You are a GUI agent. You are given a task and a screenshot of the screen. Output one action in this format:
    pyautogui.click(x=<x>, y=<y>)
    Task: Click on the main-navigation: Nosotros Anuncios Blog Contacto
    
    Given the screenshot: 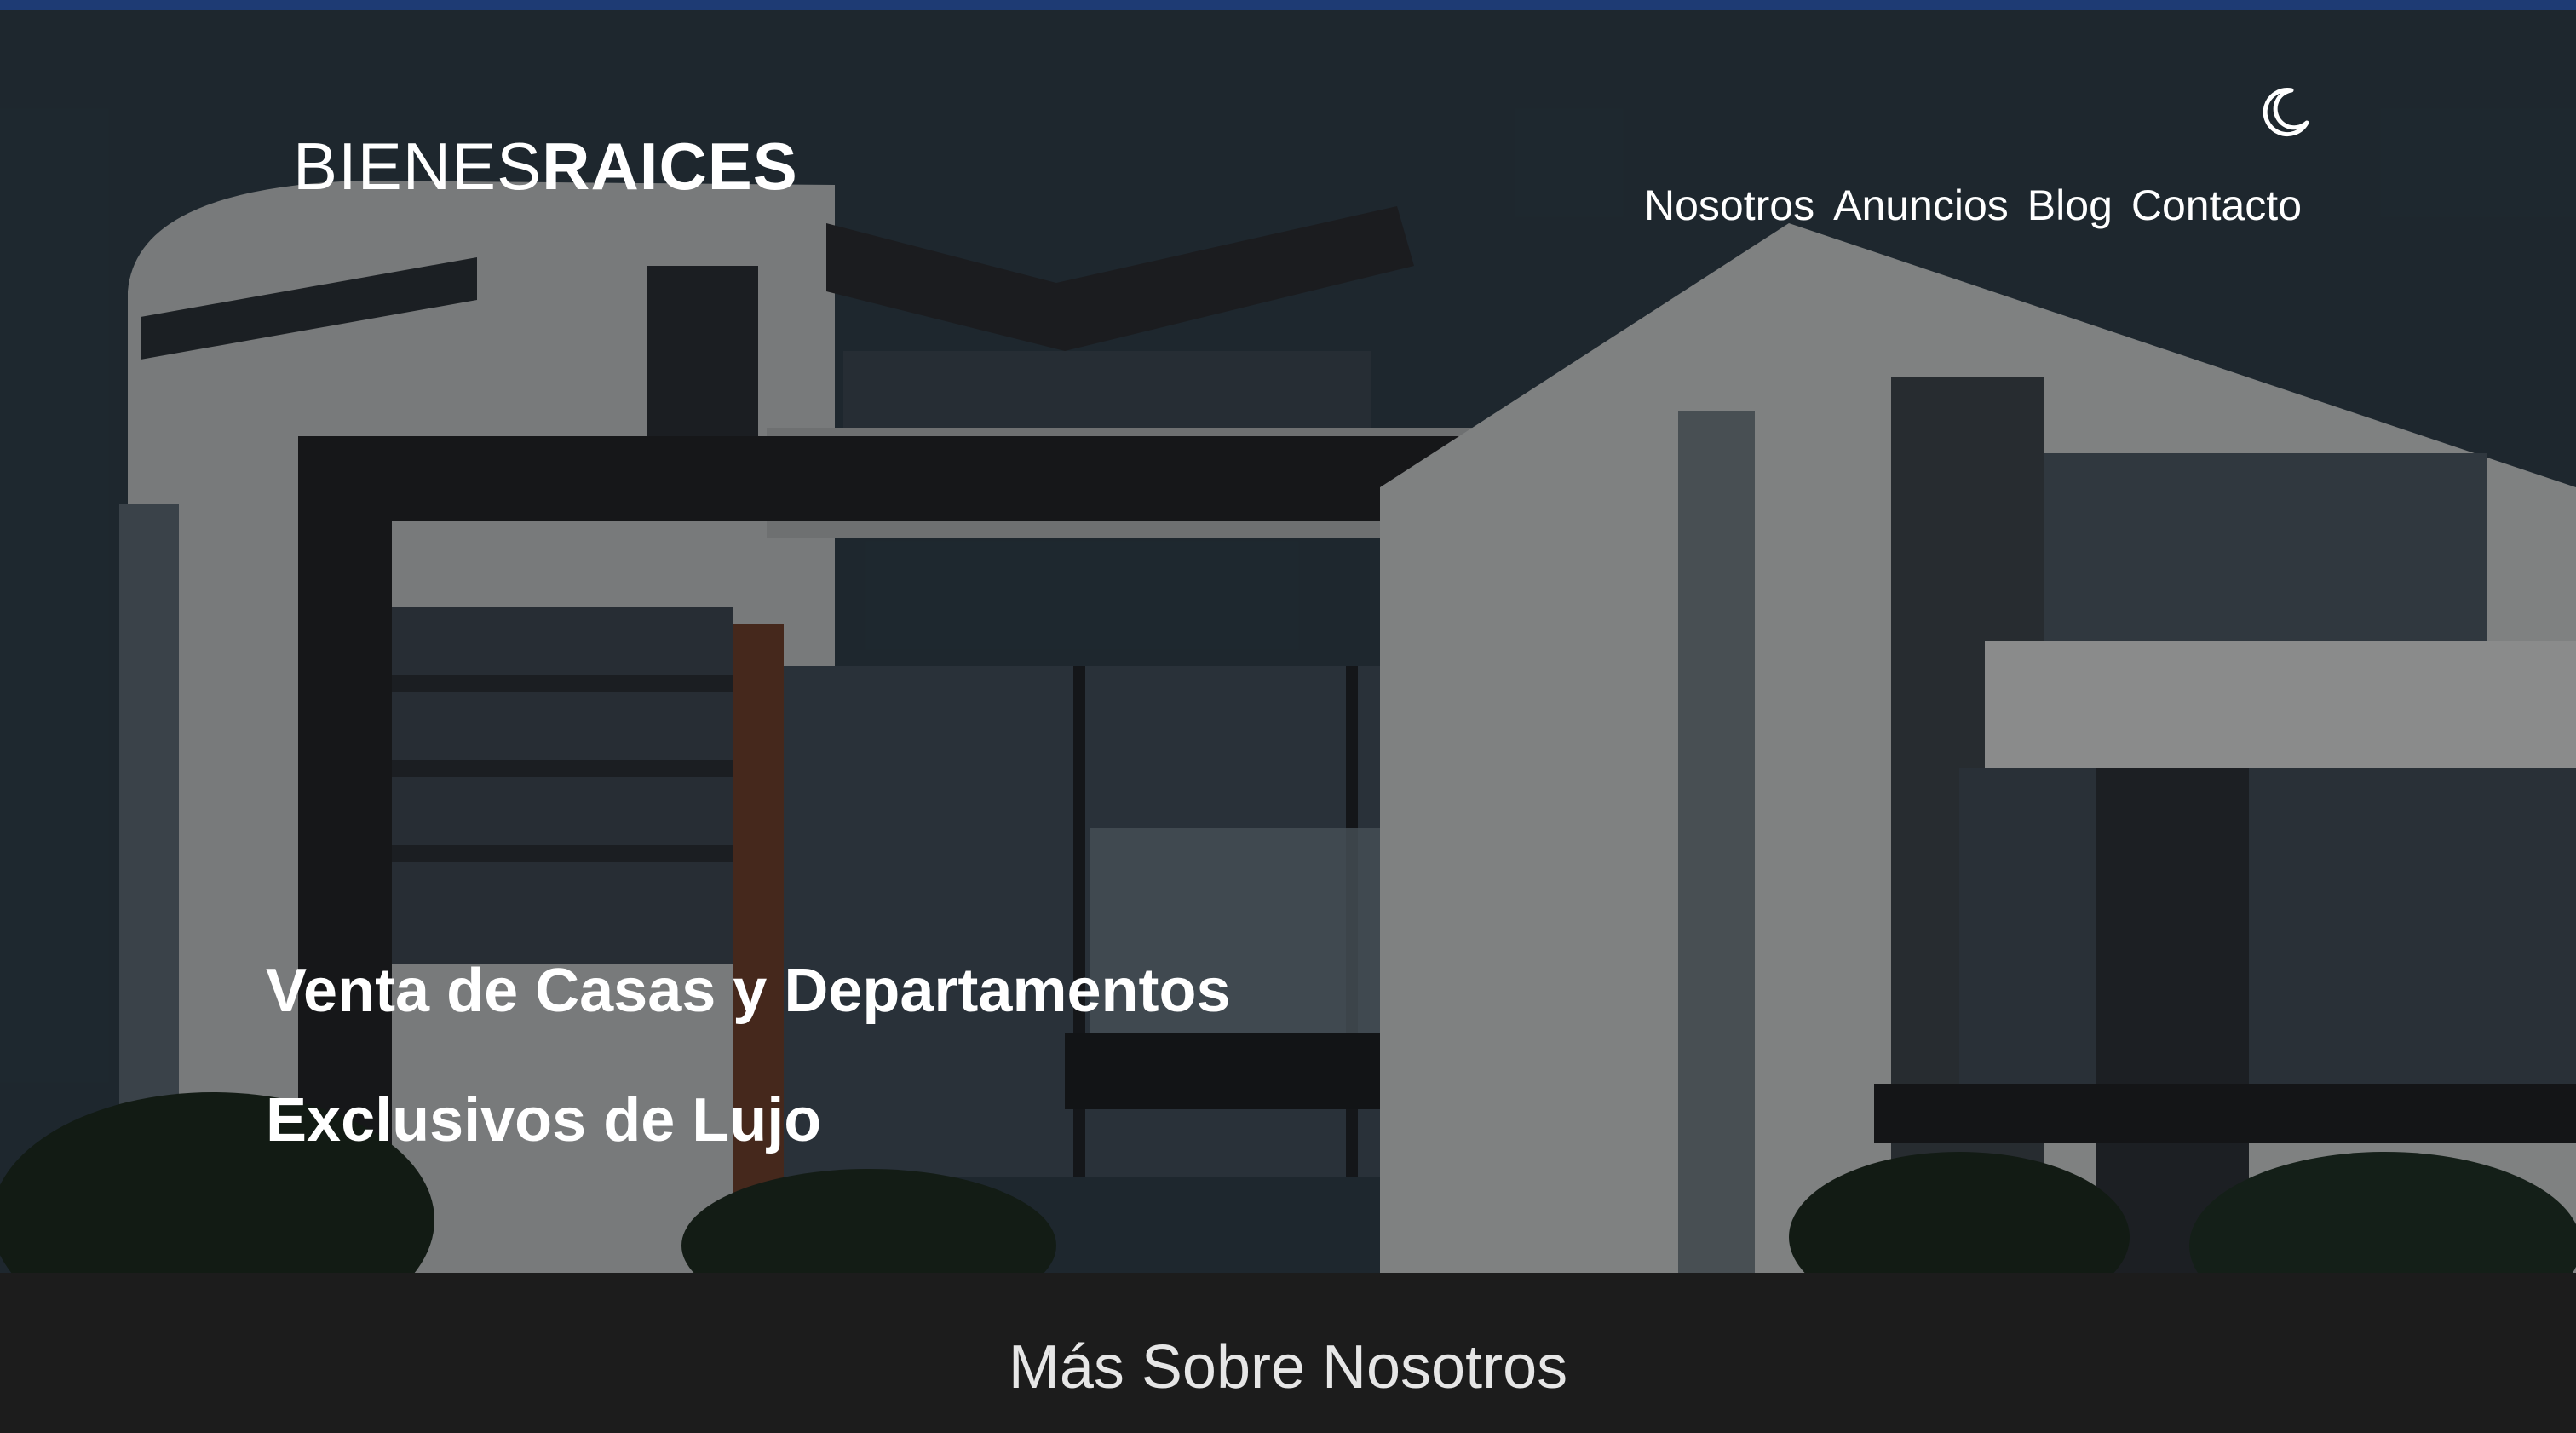 What is the action you would take?
    pyautogui.click(x=1973, y=205)
    